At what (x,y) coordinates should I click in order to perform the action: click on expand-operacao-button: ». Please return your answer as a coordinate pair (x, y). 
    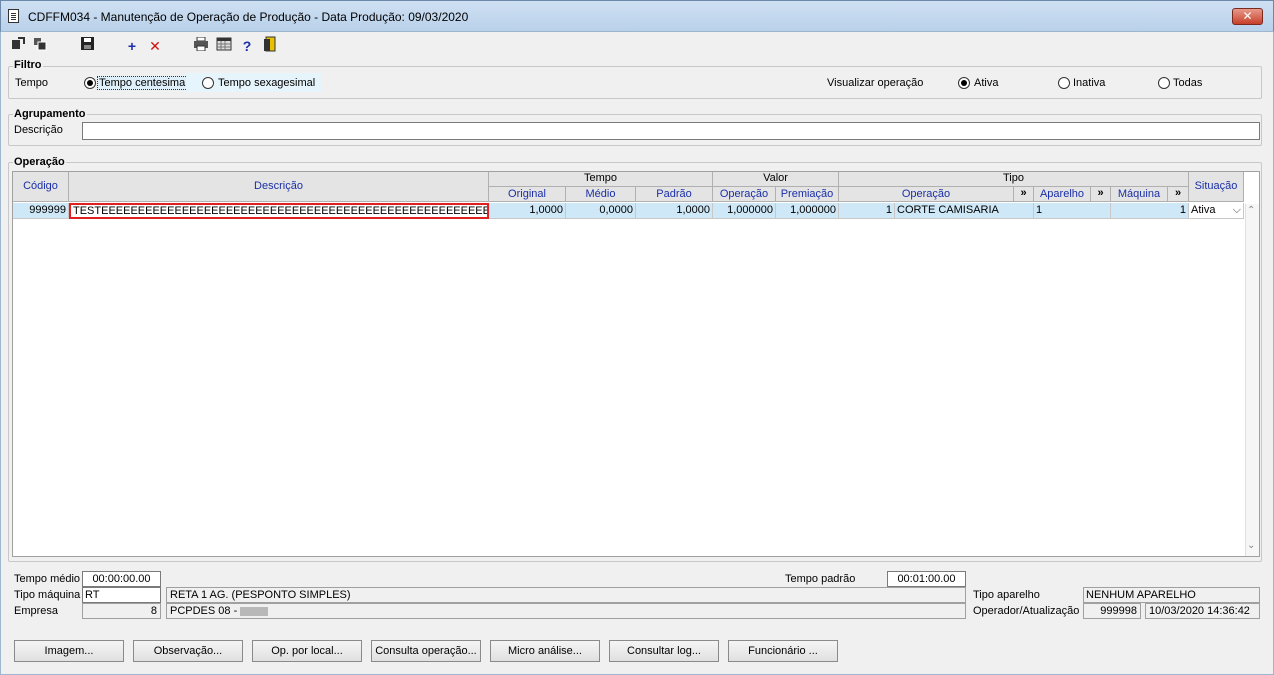
    Looking at the image, I should click on (1024, 194).